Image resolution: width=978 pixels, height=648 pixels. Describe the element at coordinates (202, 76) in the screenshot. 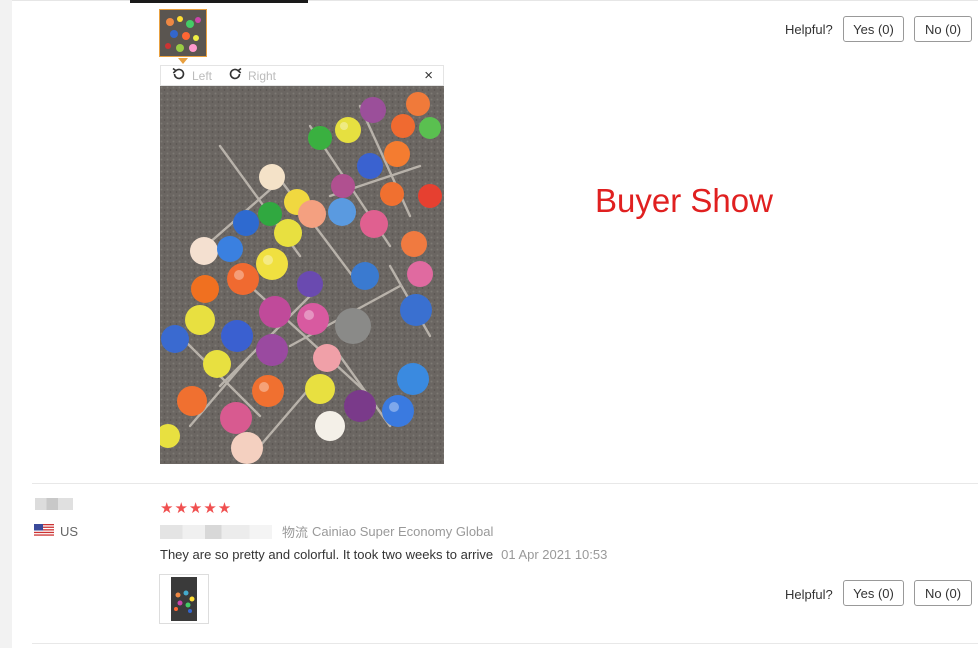

I see `rotate-left-label: Left` at that location.